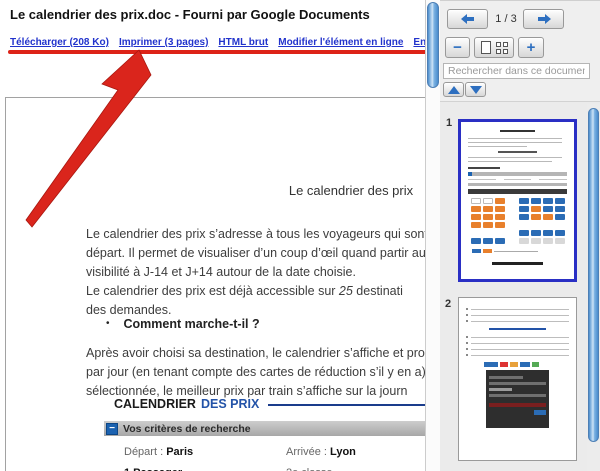 This screenshot has height=471, width=600. I want to click on print-link: Imprimer (3 pages), so click(163, 42).